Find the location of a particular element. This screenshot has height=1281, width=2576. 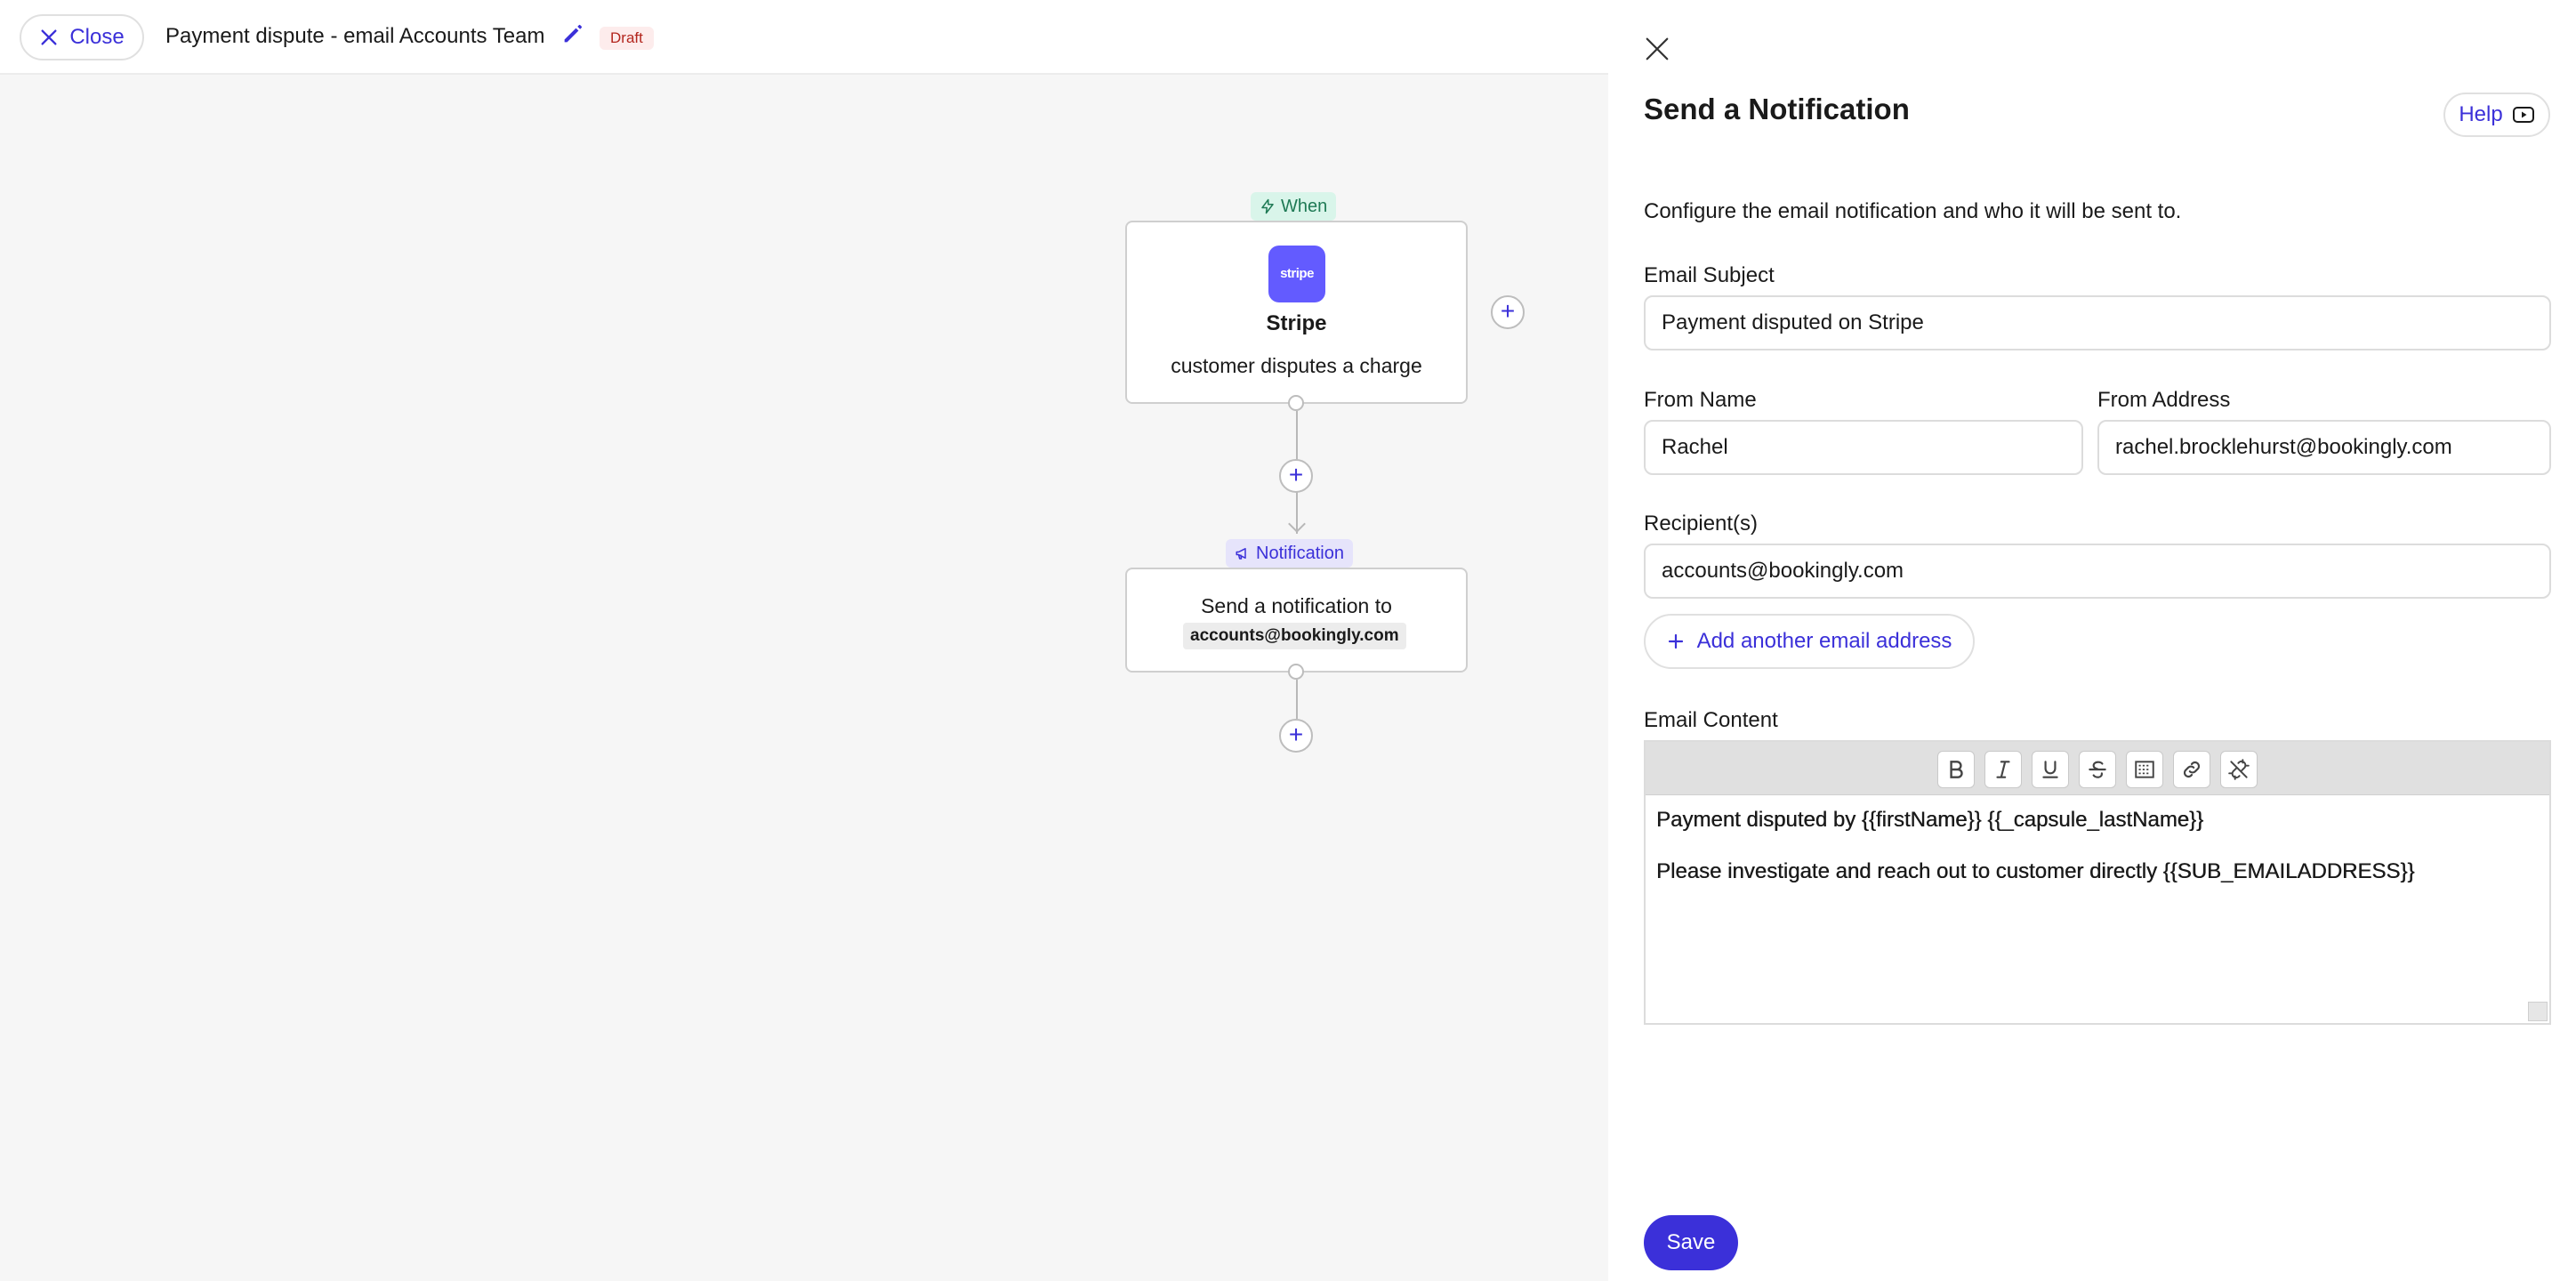

bolt-icon is located at coordinates (1267, 206).